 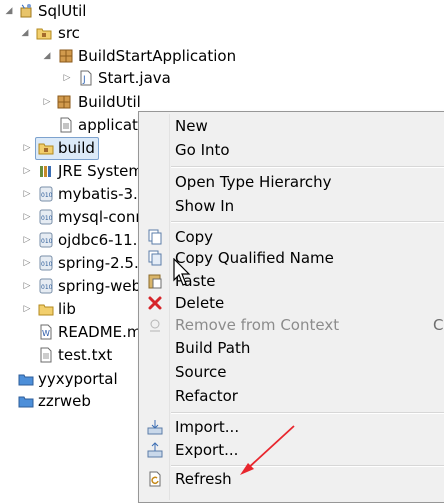 I want to click on menu-item-go-into: Go Into, so click(x=291, y=150).